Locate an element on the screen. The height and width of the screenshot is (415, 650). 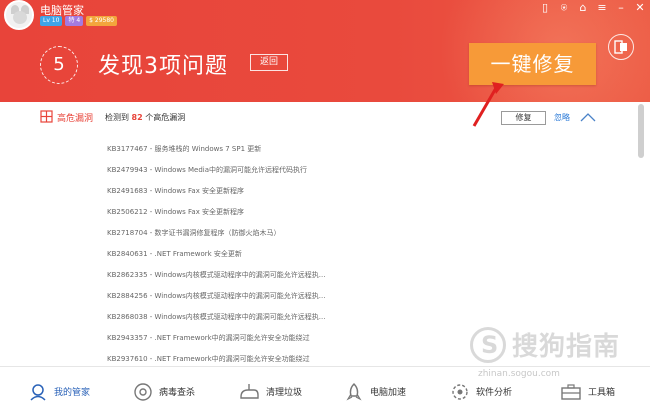
subtitle-suffix: 个高危漏洞 is located at coordinates (165, 117).